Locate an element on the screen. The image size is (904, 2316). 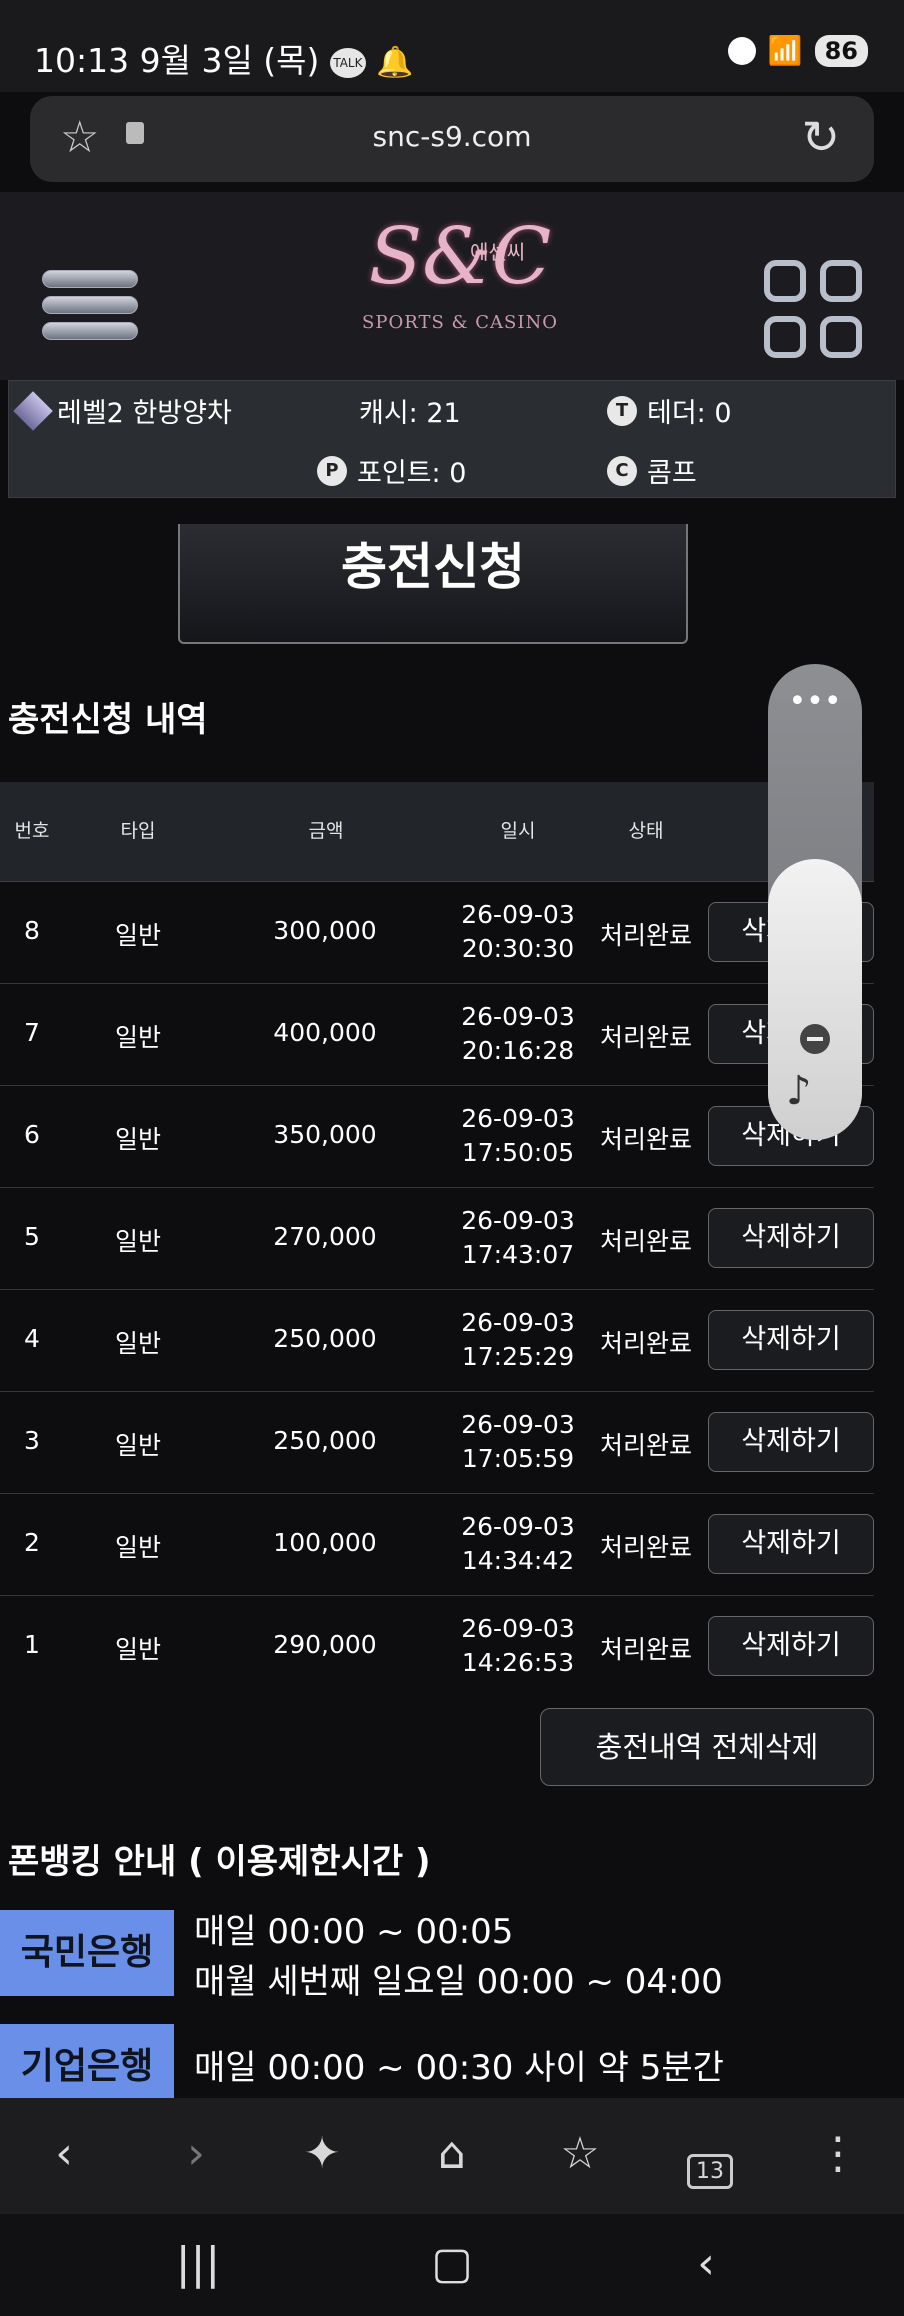
site-logo: S&C 에센씨 SPORTS & CASINO is located at coordinates (460, 287).